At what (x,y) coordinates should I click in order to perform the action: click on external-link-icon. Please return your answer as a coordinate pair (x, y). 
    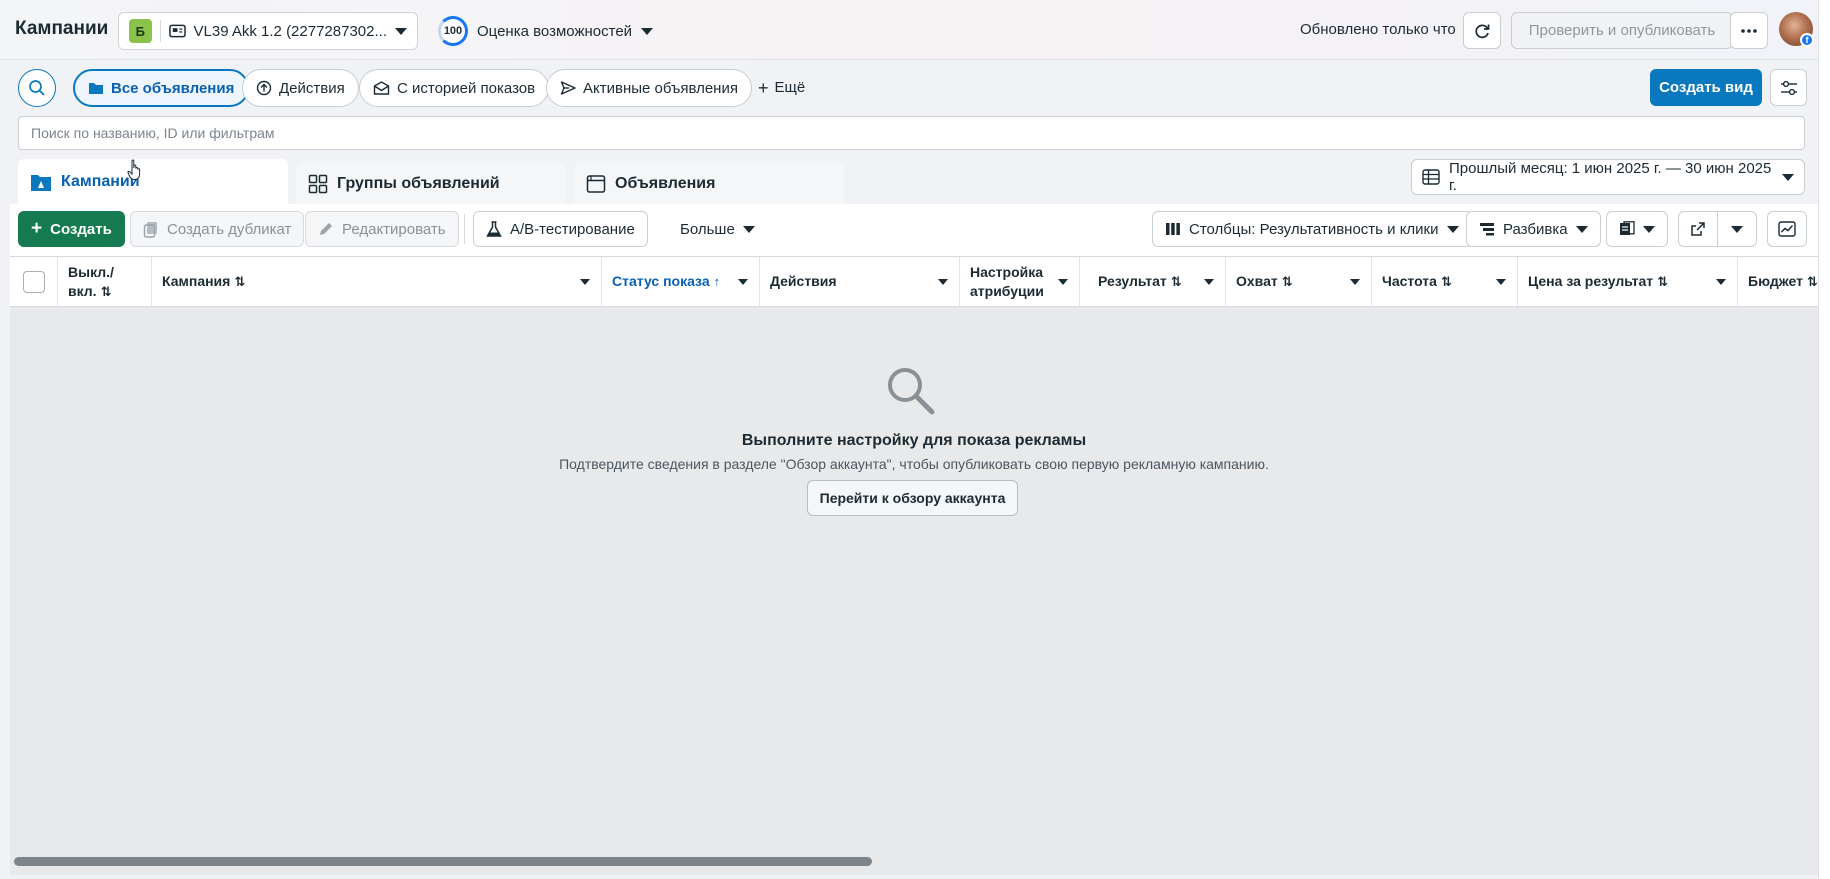
    Looking at the image, I should click on (1698, 229).